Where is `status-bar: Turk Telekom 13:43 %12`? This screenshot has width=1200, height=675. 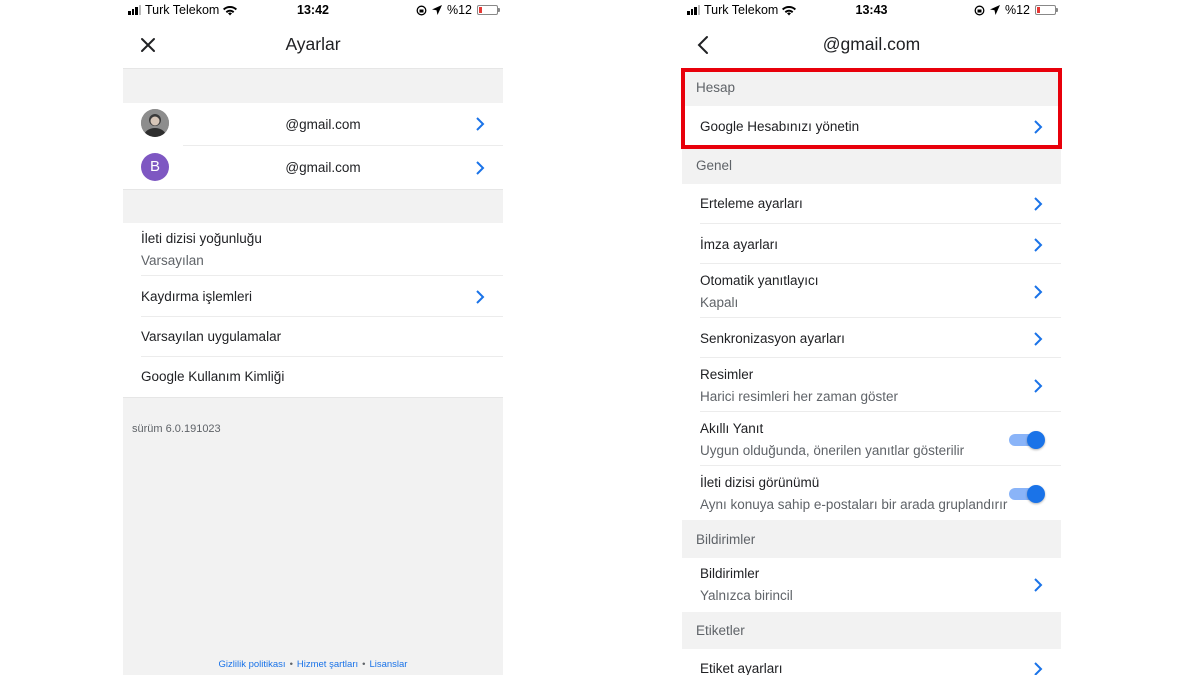
status-bar: Turk Telekom 13:43 %12 is located at coordinates (871, 11).